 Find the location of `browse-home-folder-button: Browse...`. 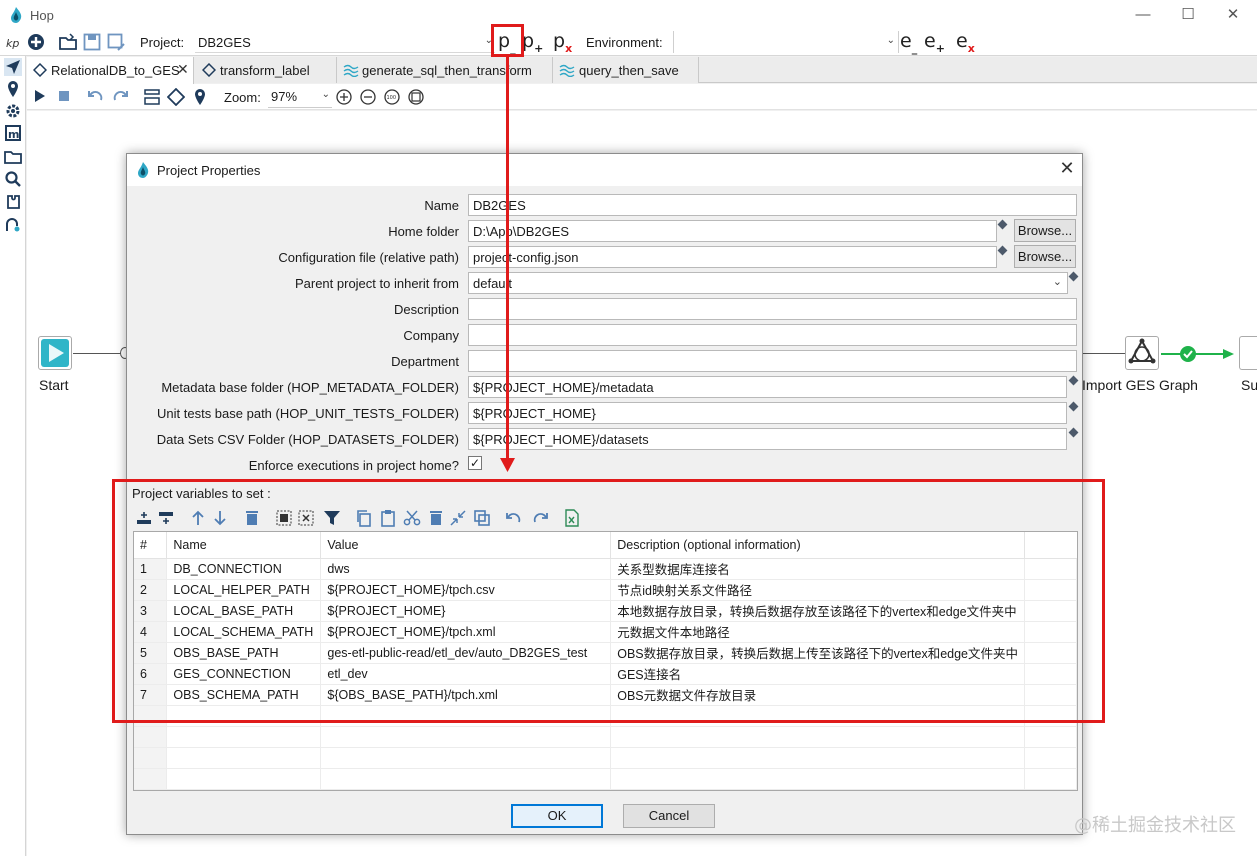

browse-home-folder-button: Browse... is located at coordinates (1045, 230).